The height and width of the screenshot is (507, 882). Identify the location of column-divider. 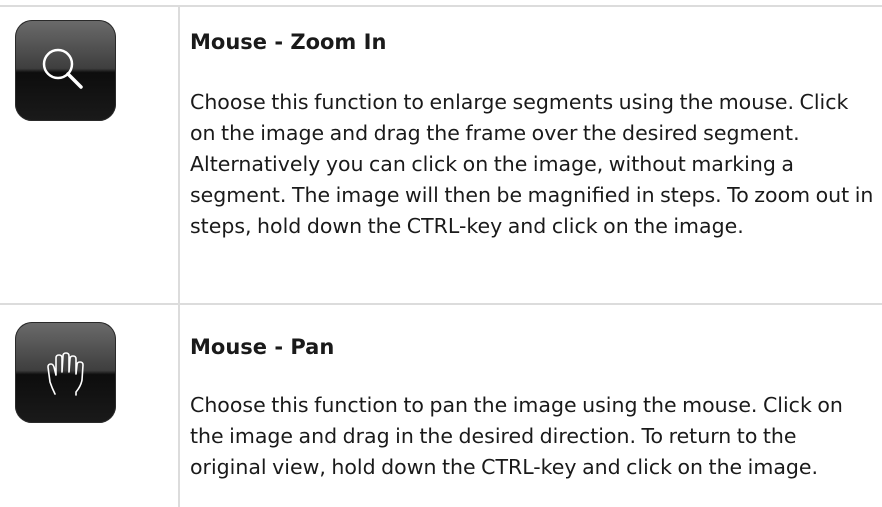
(179, 256).